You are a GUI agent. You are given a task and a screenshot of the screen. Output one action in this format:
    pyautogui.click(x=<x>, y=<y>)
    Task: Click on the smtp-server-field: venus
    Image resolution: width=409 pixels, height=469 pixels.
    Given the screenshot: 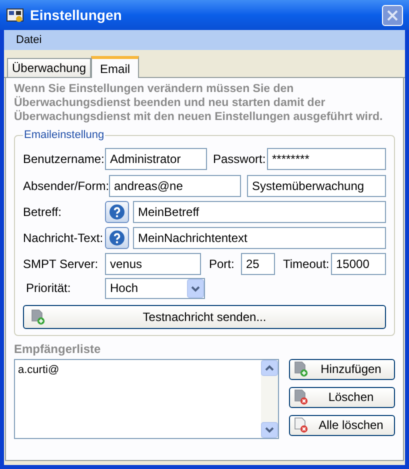 What is the action you would take?
    pyautogui.click(x=153, y=263)
    